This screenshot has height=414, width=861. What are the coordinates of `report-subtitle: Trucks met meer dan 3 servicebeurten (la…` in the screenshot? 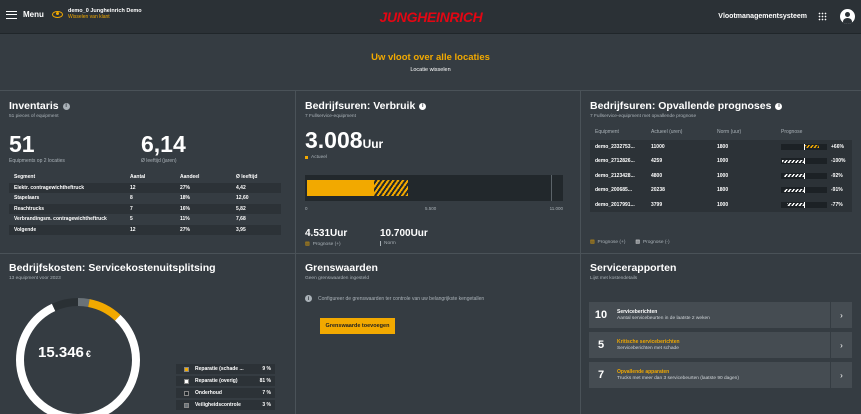 It's located at (678, 378).